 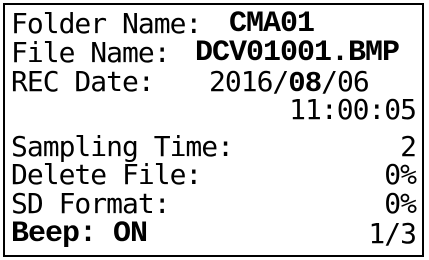 I want to click on rec-date-label: REC Date:, so click(x=83, y=81).